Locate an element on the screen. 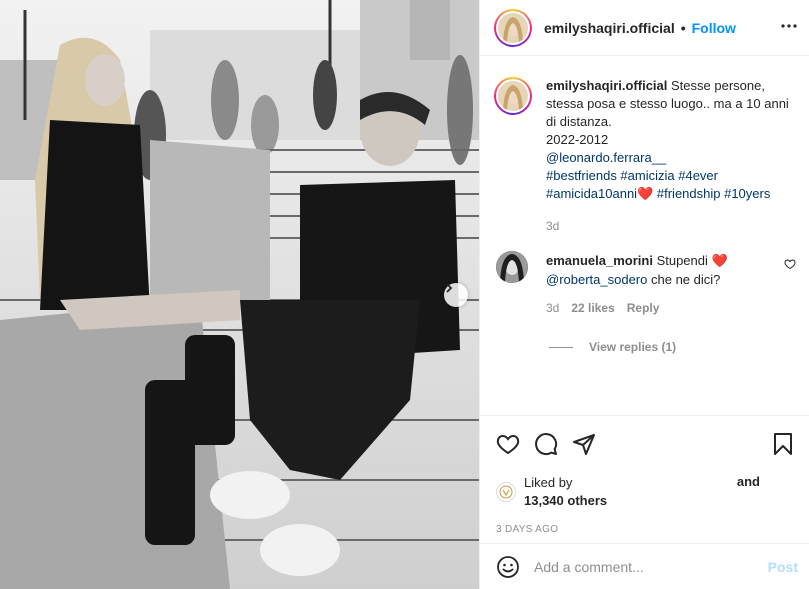 The width and height of the screenshot is (809, 589). save-icon is located at coordinates (783, 444).